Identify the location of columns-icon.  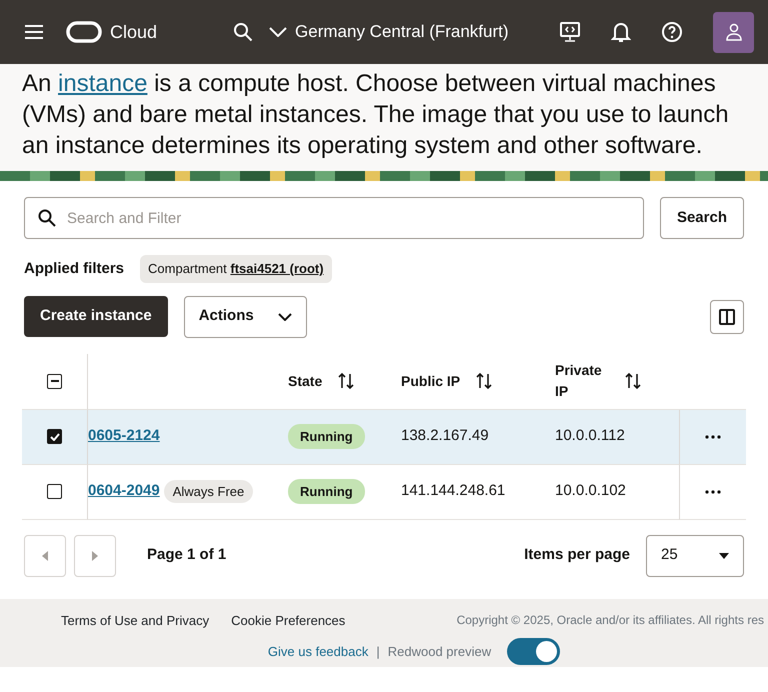
(727, 316).